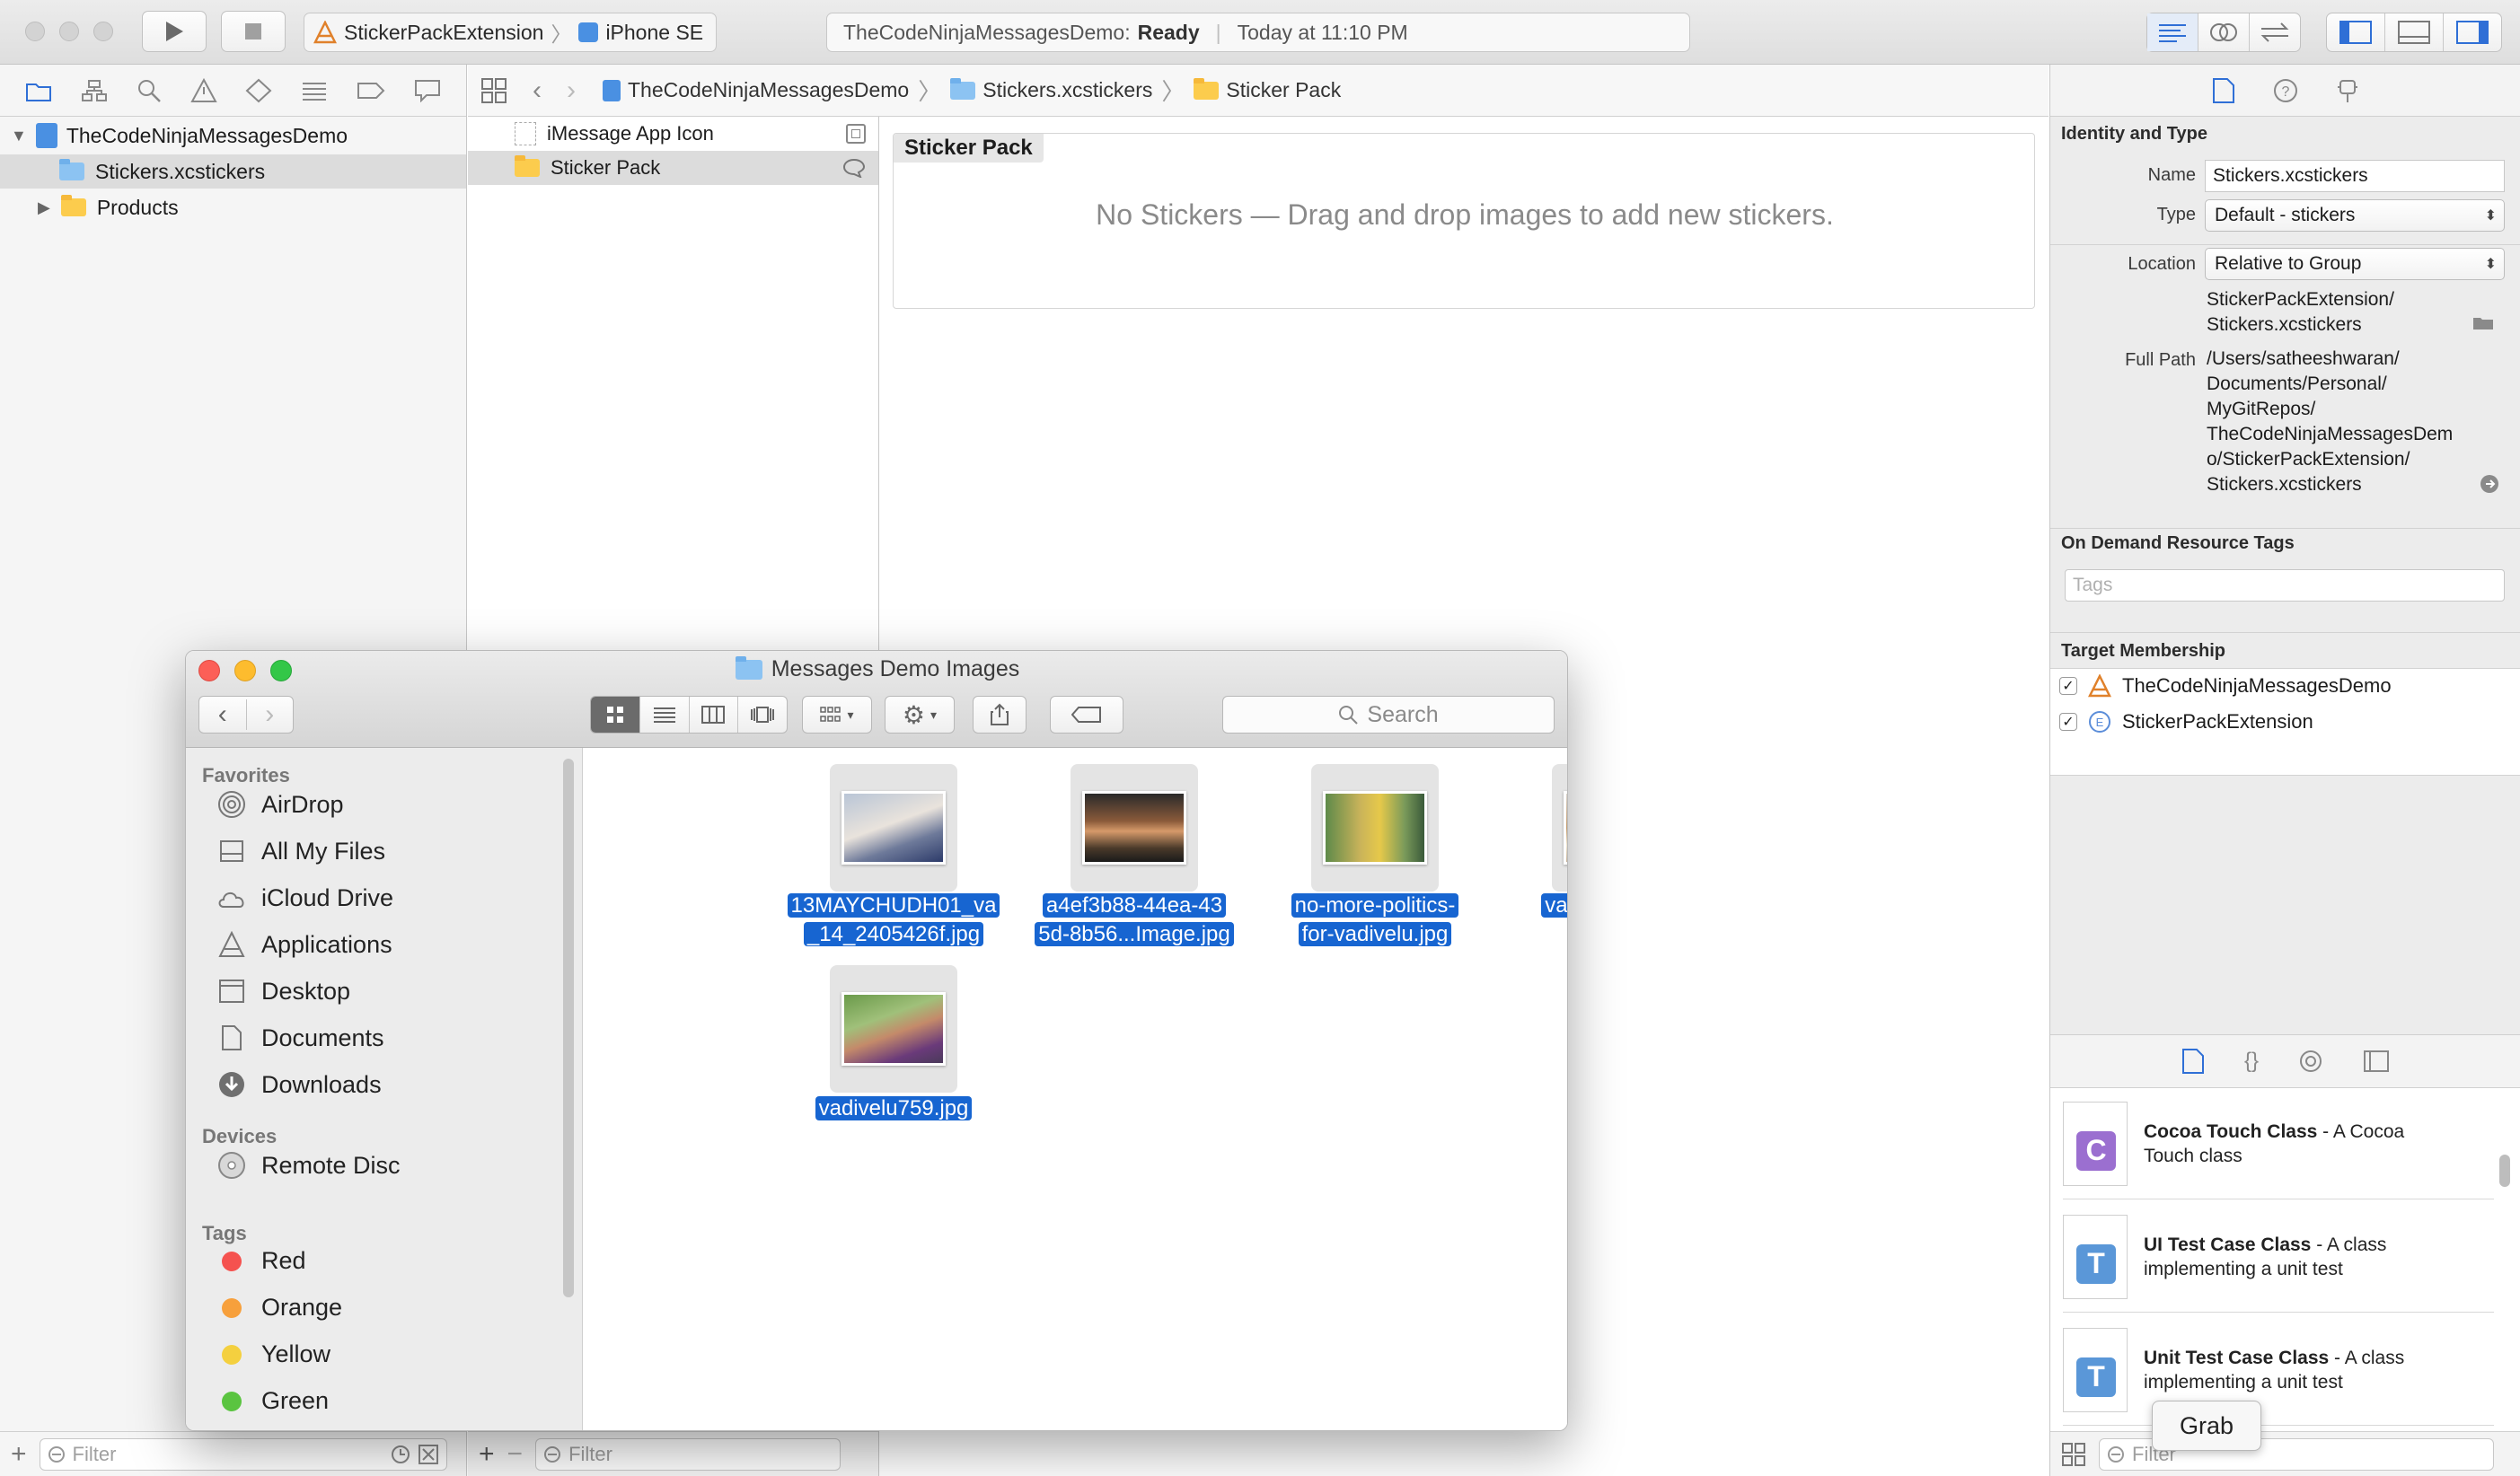  Describe the element at coordinates (920, 715) in the screenshot. I see `action-button: ⚙ ▾` at that location.